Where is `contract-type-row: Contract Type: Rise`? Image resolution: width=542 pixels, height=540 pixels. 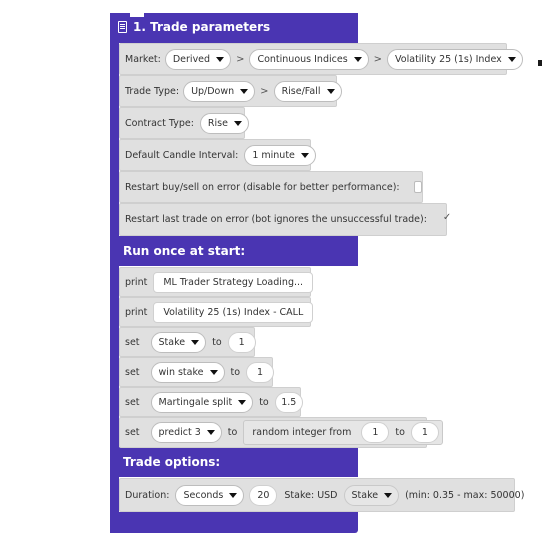
contract-type-row: Contract Type: Rise is located at coordinates (184, 123).